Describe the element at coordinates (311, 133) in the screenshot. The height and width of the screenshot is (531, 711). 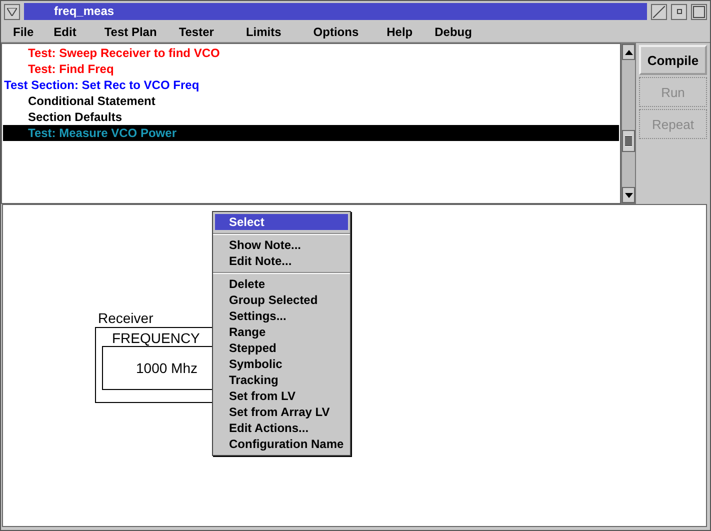
I see `outline-item: Test: Measure VCO Power` at that location.